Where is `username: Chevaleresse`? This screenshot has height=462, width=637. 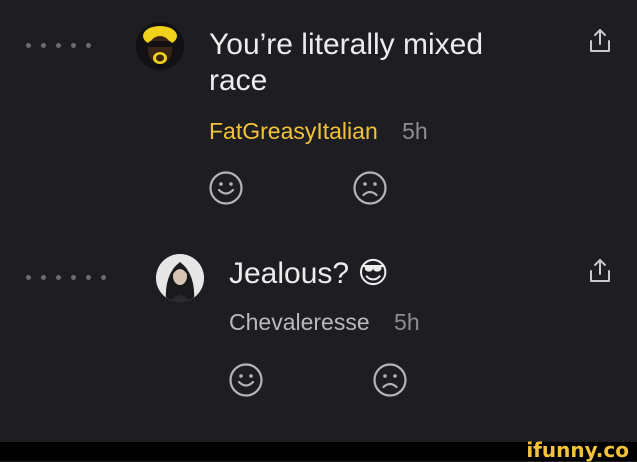
username: Chevaleresse is located at coordinates (299, 322).